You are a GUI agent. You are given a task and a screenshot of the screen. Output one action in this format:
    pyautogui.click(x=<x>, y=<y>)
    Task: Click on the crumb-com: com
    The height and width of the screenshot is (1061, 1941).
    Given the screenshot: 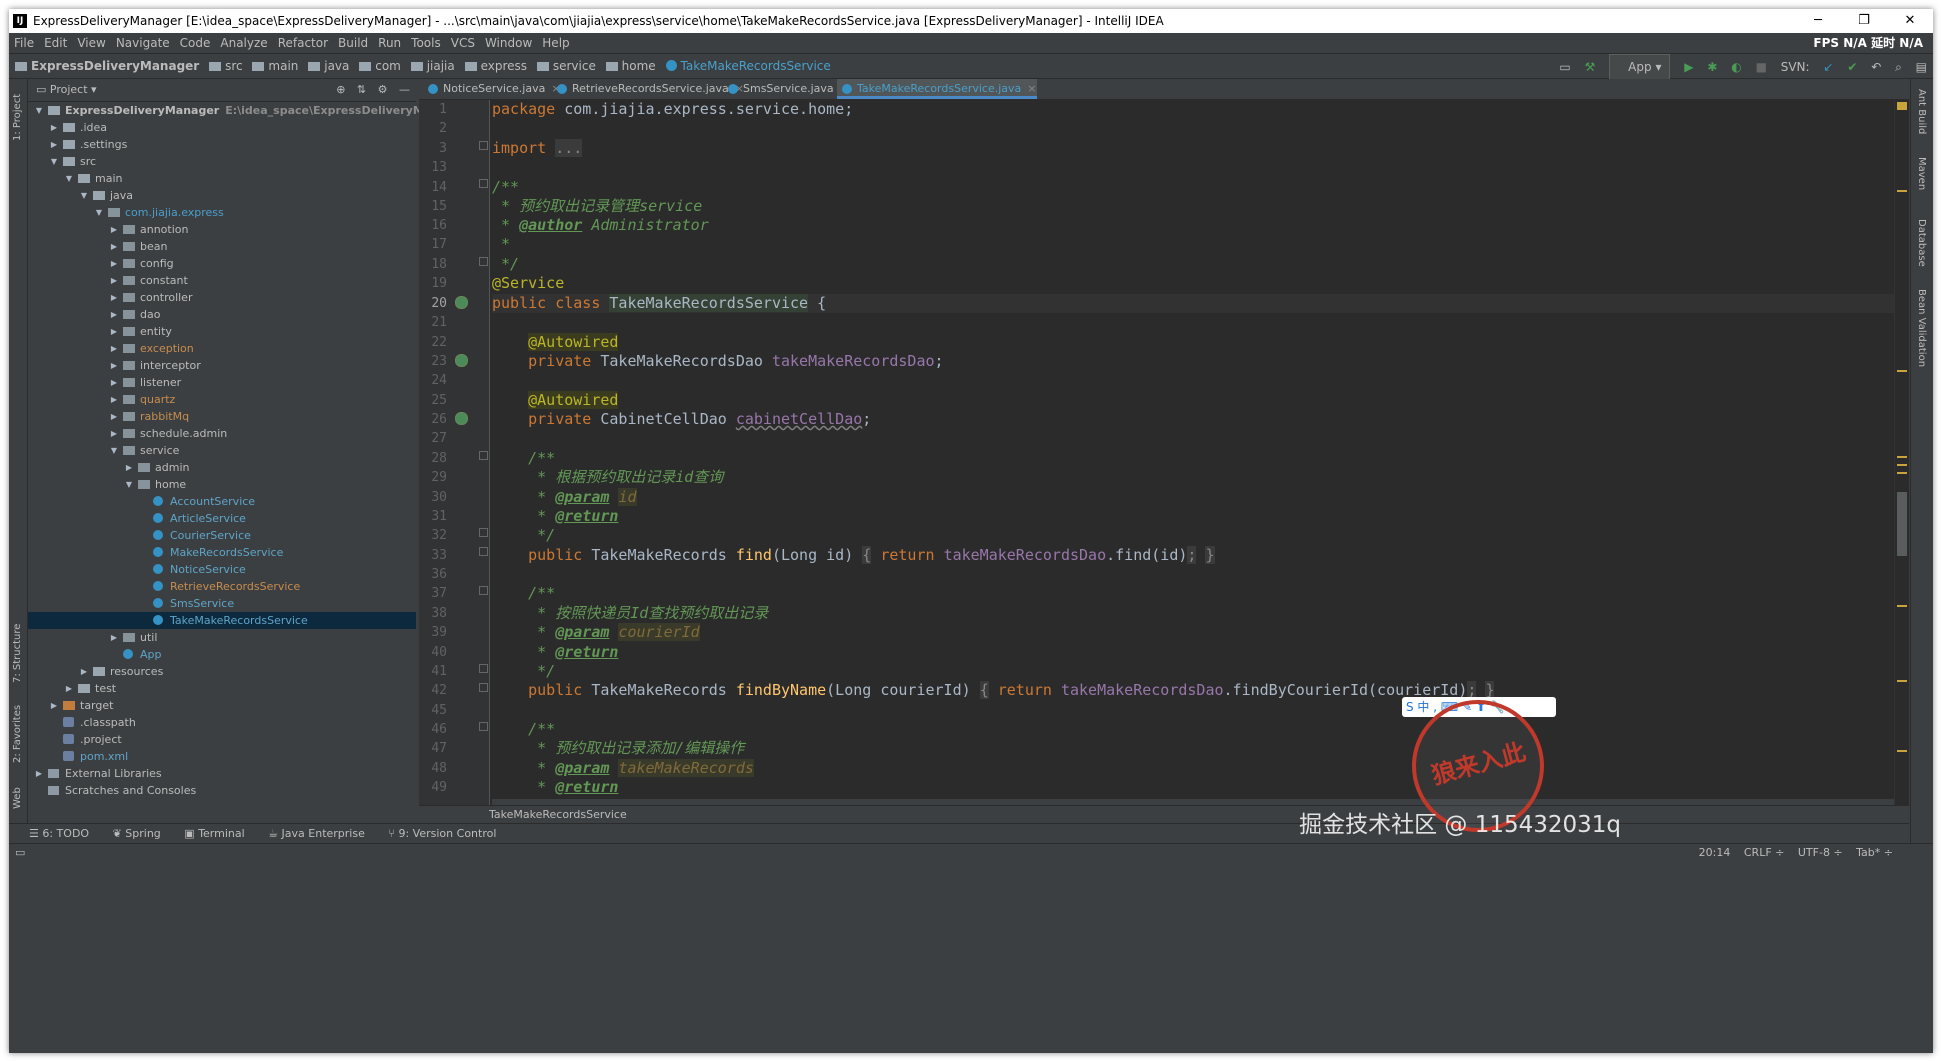 What is the action you would take?
    pyautogui.click(x=380, y=66)
    